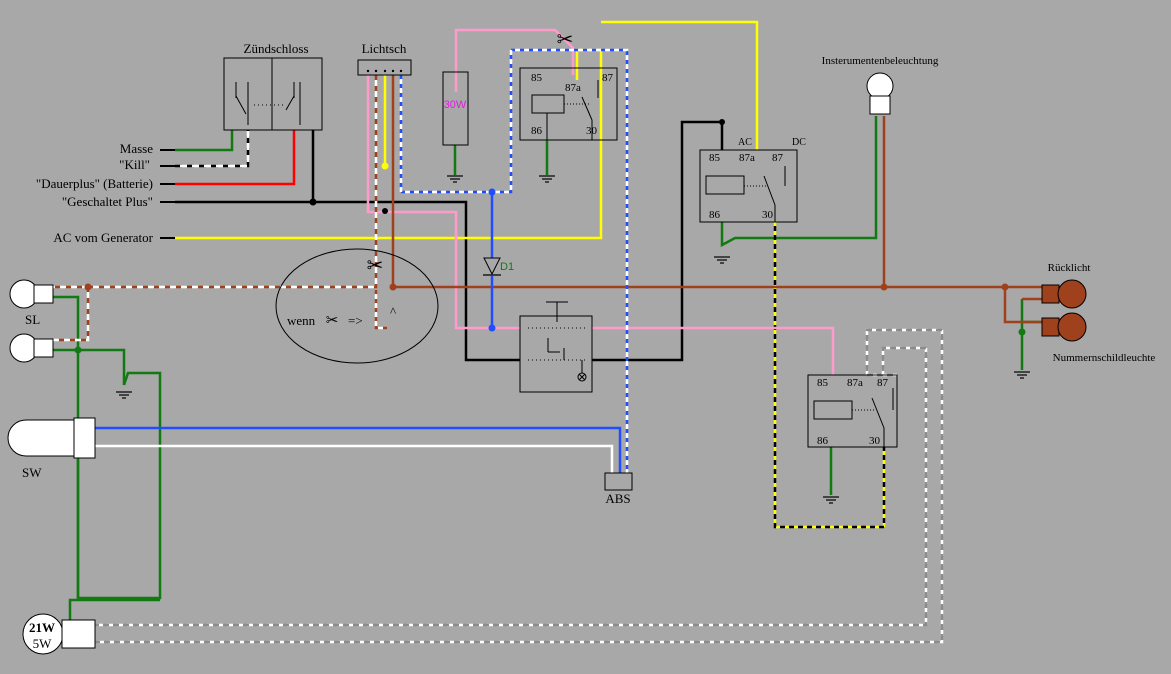 The image size is (1171, 674). What do you see at coordinates (107, 201) in the screenshot?
I see `label-geschaltet: "Geschaltet Plus"` at bounding box center [107, 201].